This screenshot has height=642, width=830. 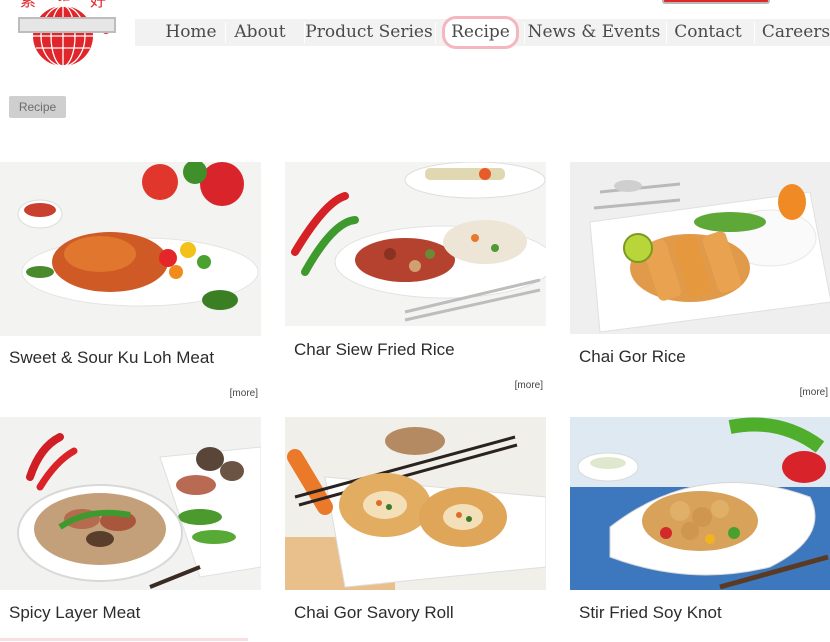 I want to click on logo: 素 雅 好, so click(x=62, y=35).